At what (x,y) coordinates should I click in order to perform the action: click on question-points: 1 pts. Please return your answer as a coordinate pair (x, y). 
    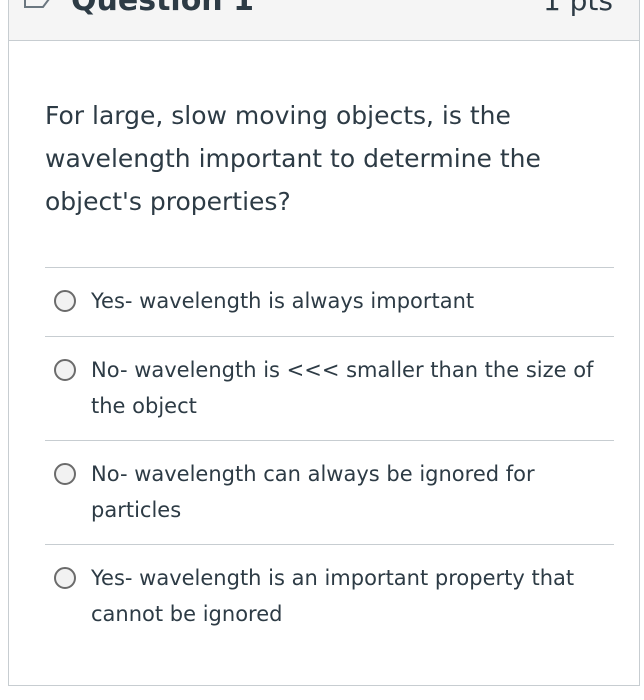
    Looking at the image, I should click on (577, 8).